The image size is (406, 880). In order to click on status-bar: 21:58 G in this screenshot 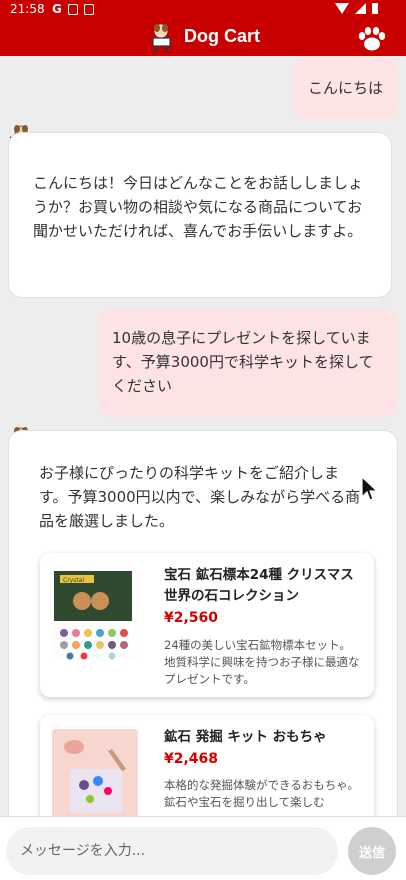, I will do `click(203, 10)`.